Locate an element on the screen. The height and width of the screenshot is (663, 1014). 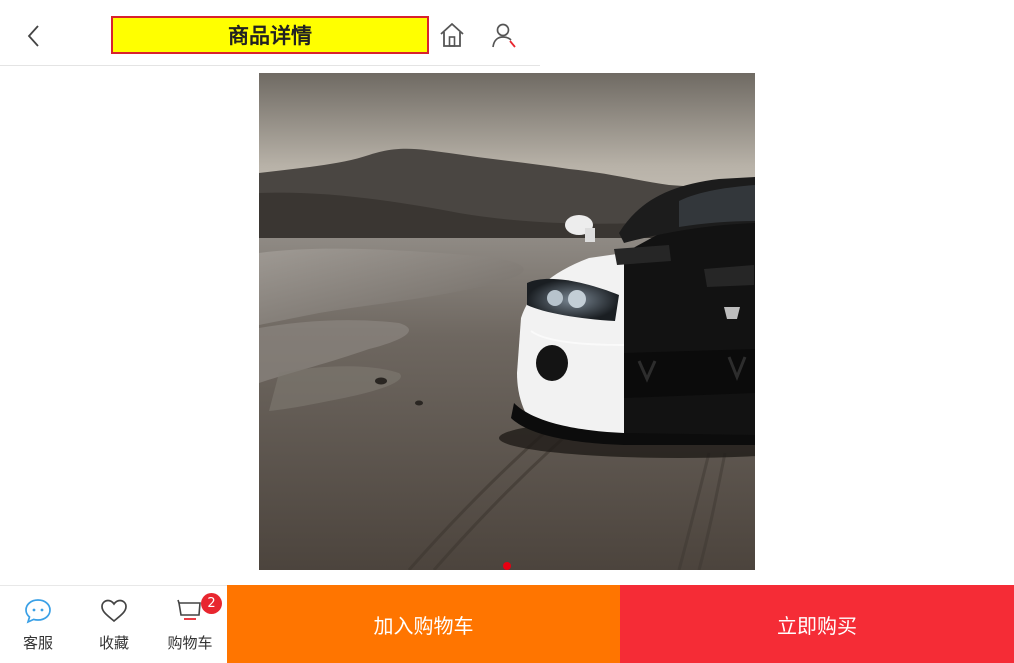
user-button is located at coordinates (504, 35).